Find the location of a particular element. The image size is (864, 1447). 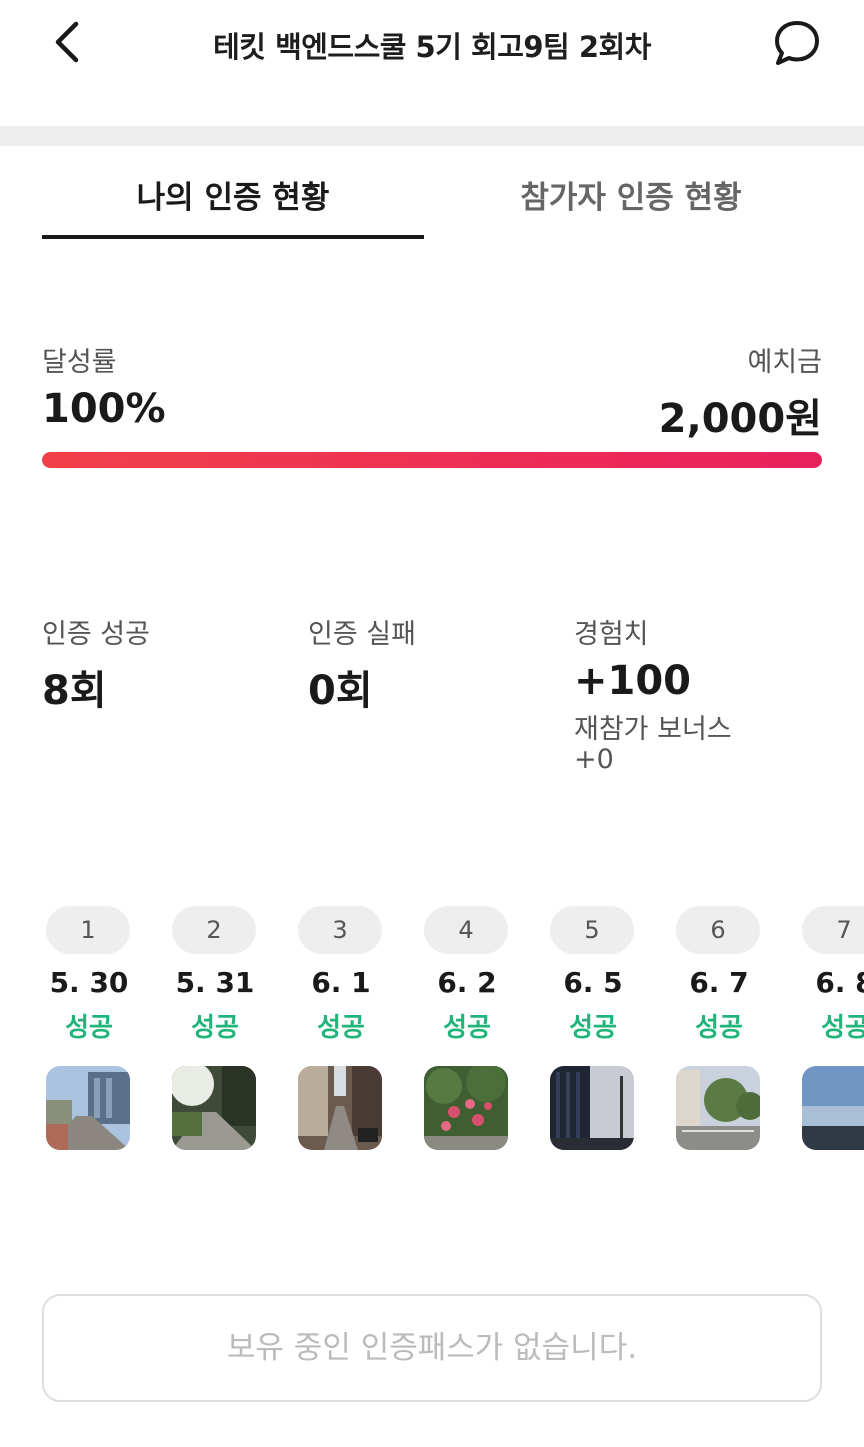

day-number-badge: 7 is located at coordinates (833, 930).